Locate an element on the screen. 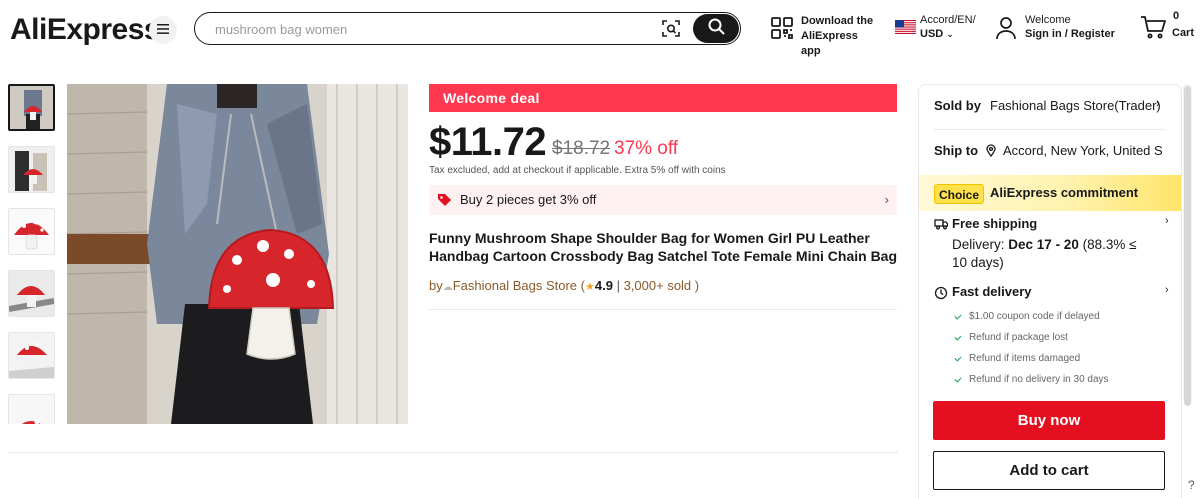 The image size is (1200, 498). app-download-line1: Download the is located at coordinates (837, 21).